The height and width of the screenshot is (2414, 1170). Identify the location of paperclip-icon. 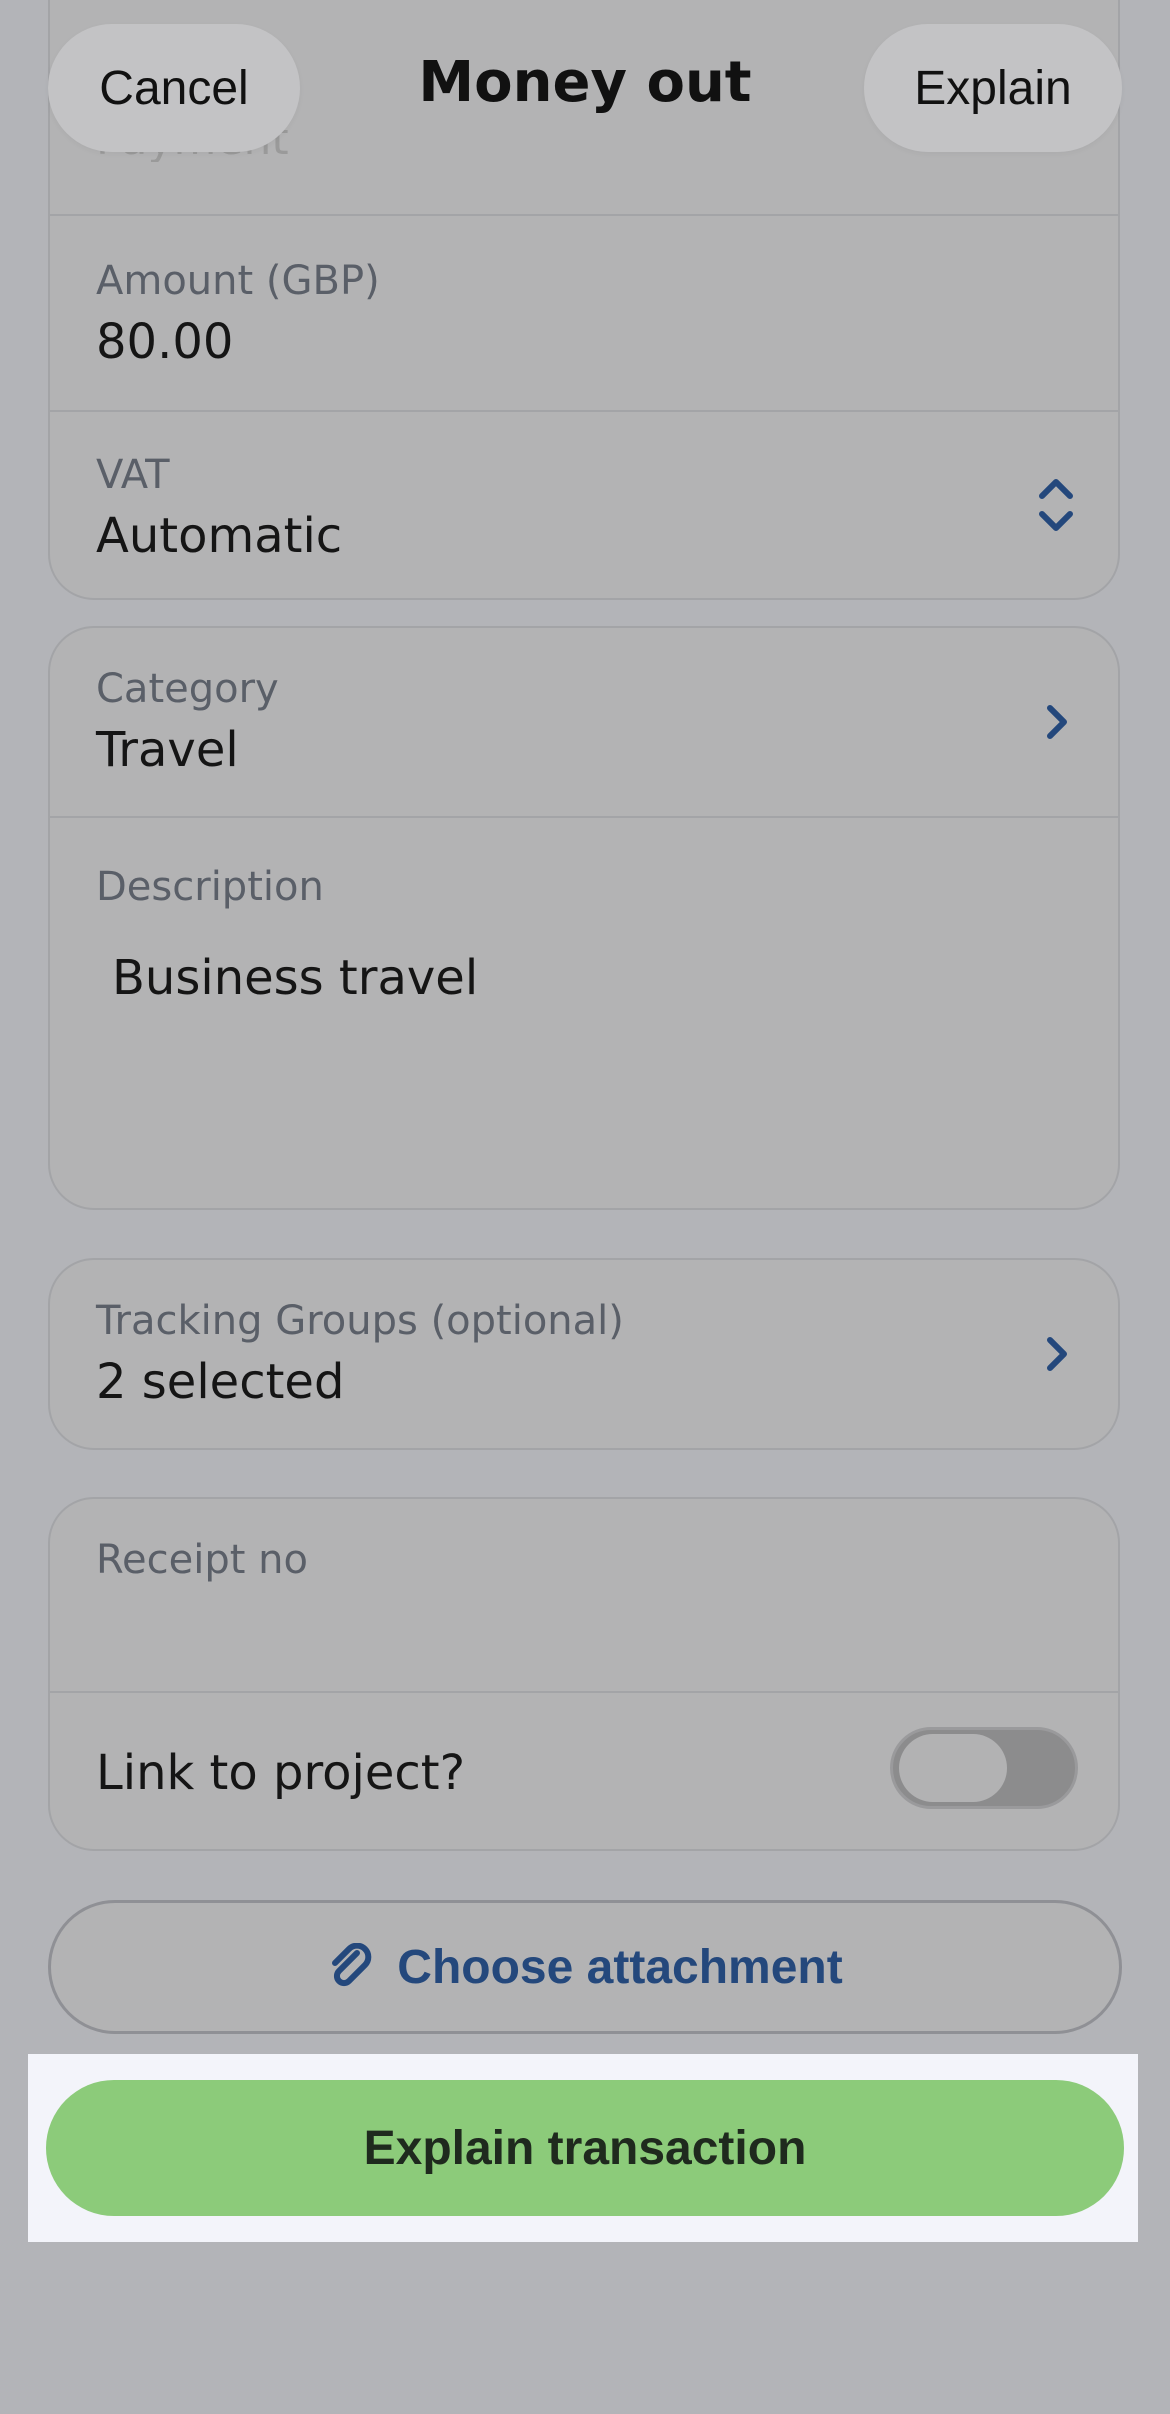
(352, 1965).